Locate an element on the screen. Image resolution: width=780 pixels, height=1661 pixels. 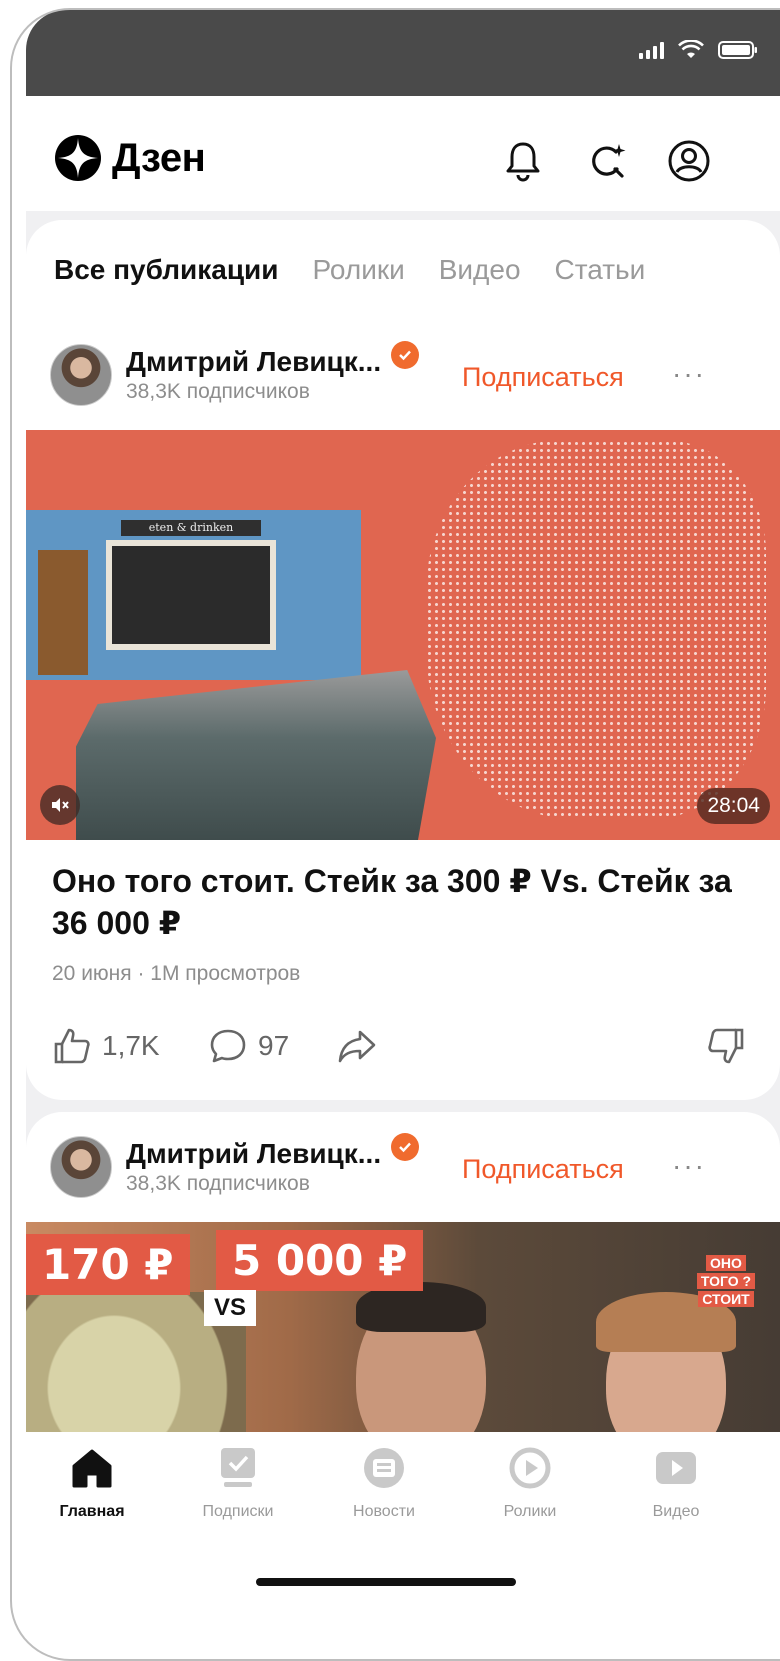
dislike-icon is located at coordinates (726, 1046).